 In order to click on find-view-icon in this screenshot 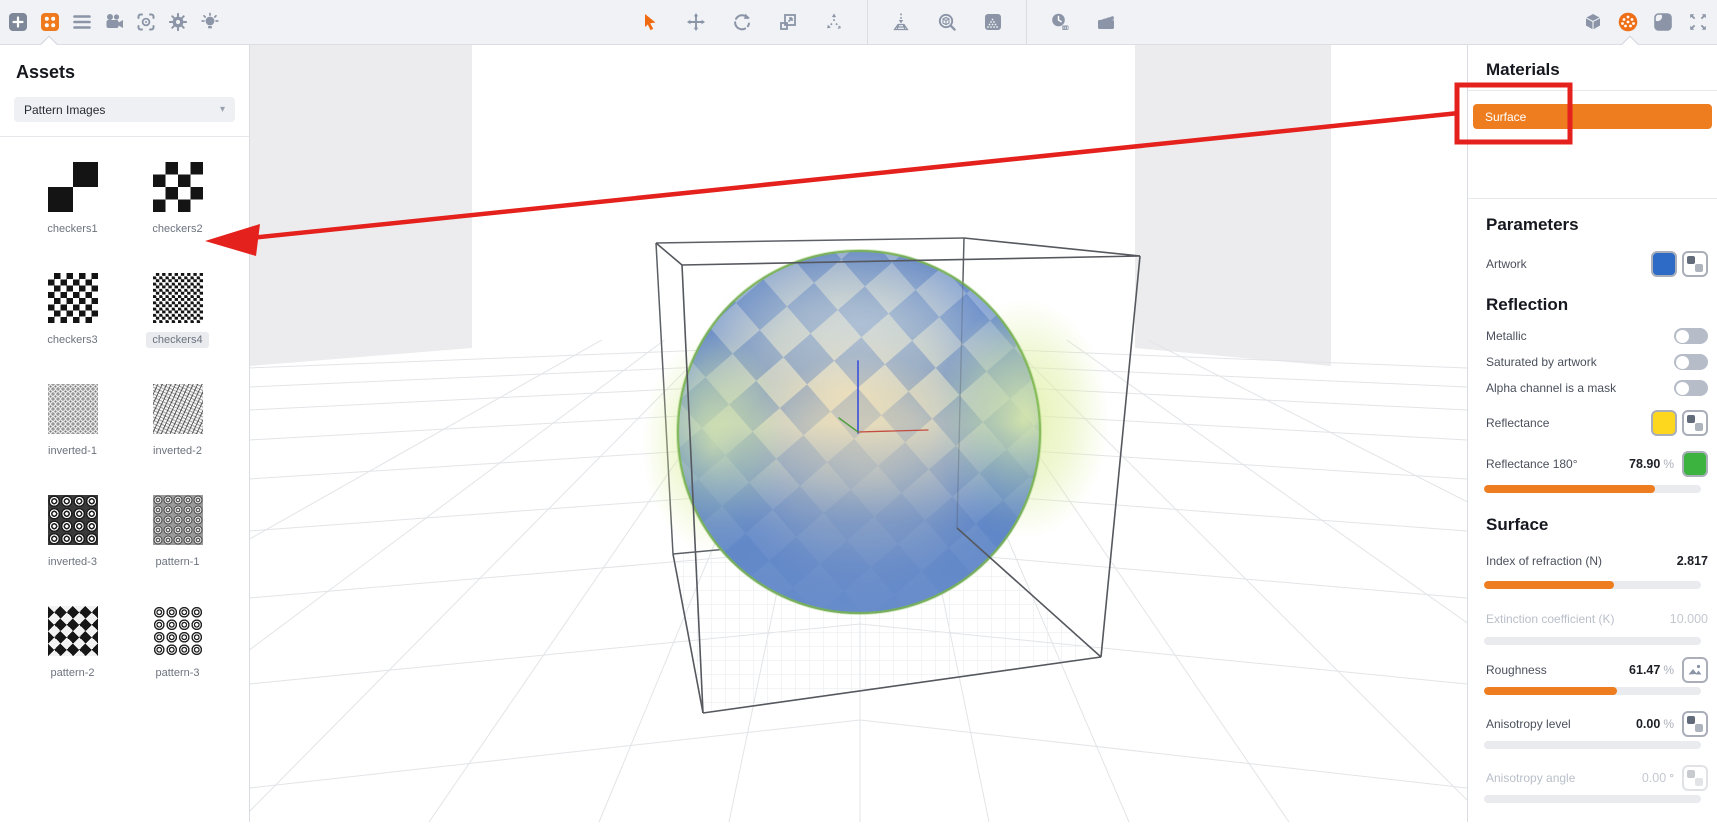, I will do `click(947, 22)`.